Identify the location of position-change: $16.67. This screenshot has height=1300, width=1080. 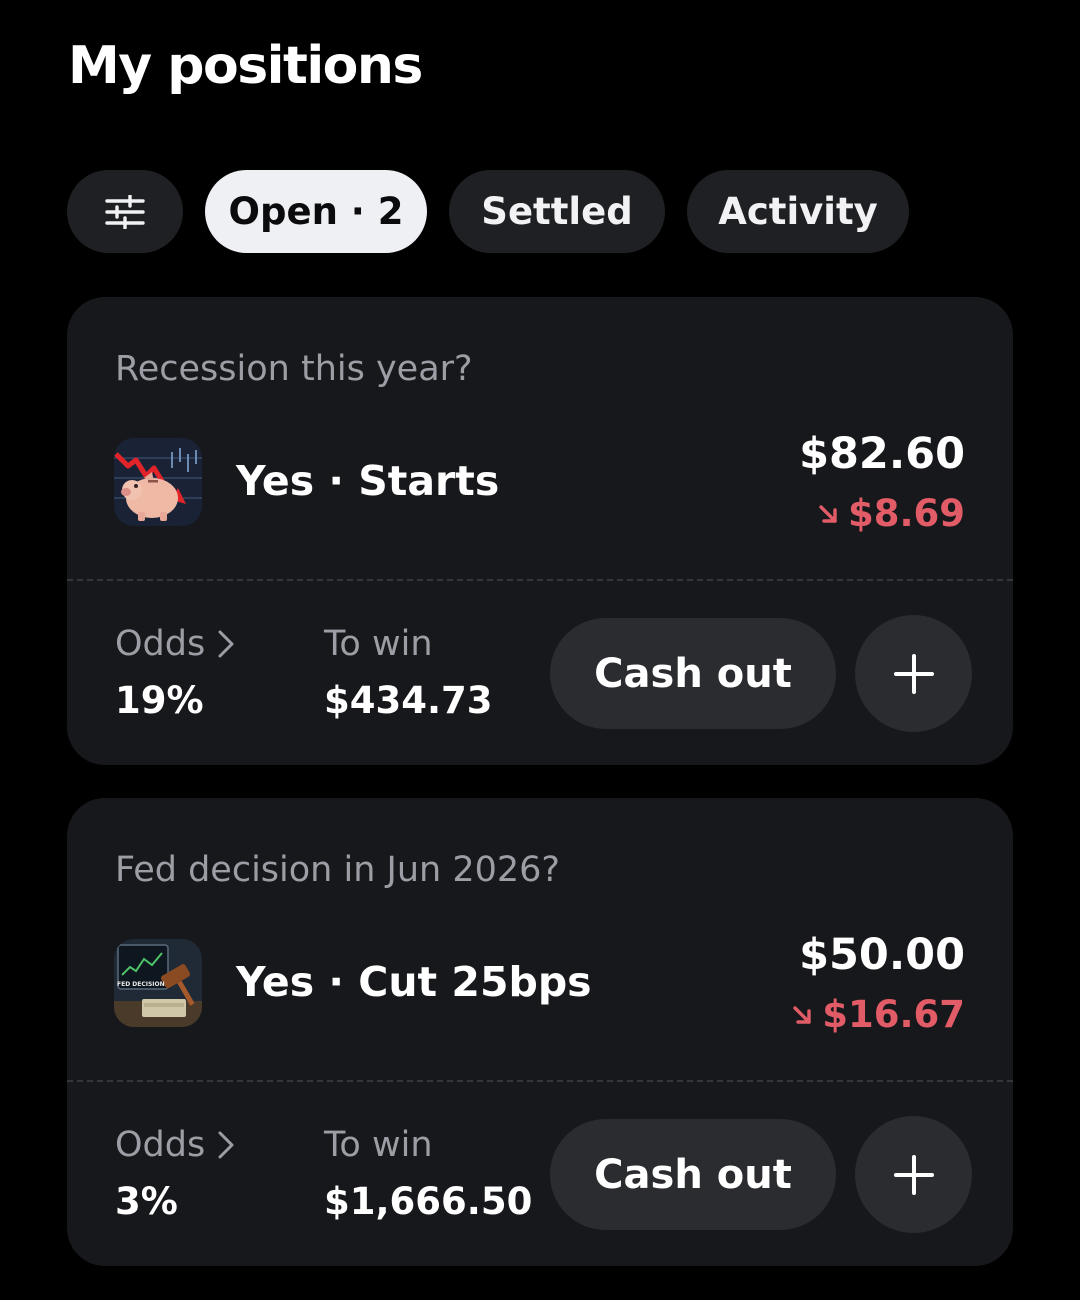
(877, 1014).